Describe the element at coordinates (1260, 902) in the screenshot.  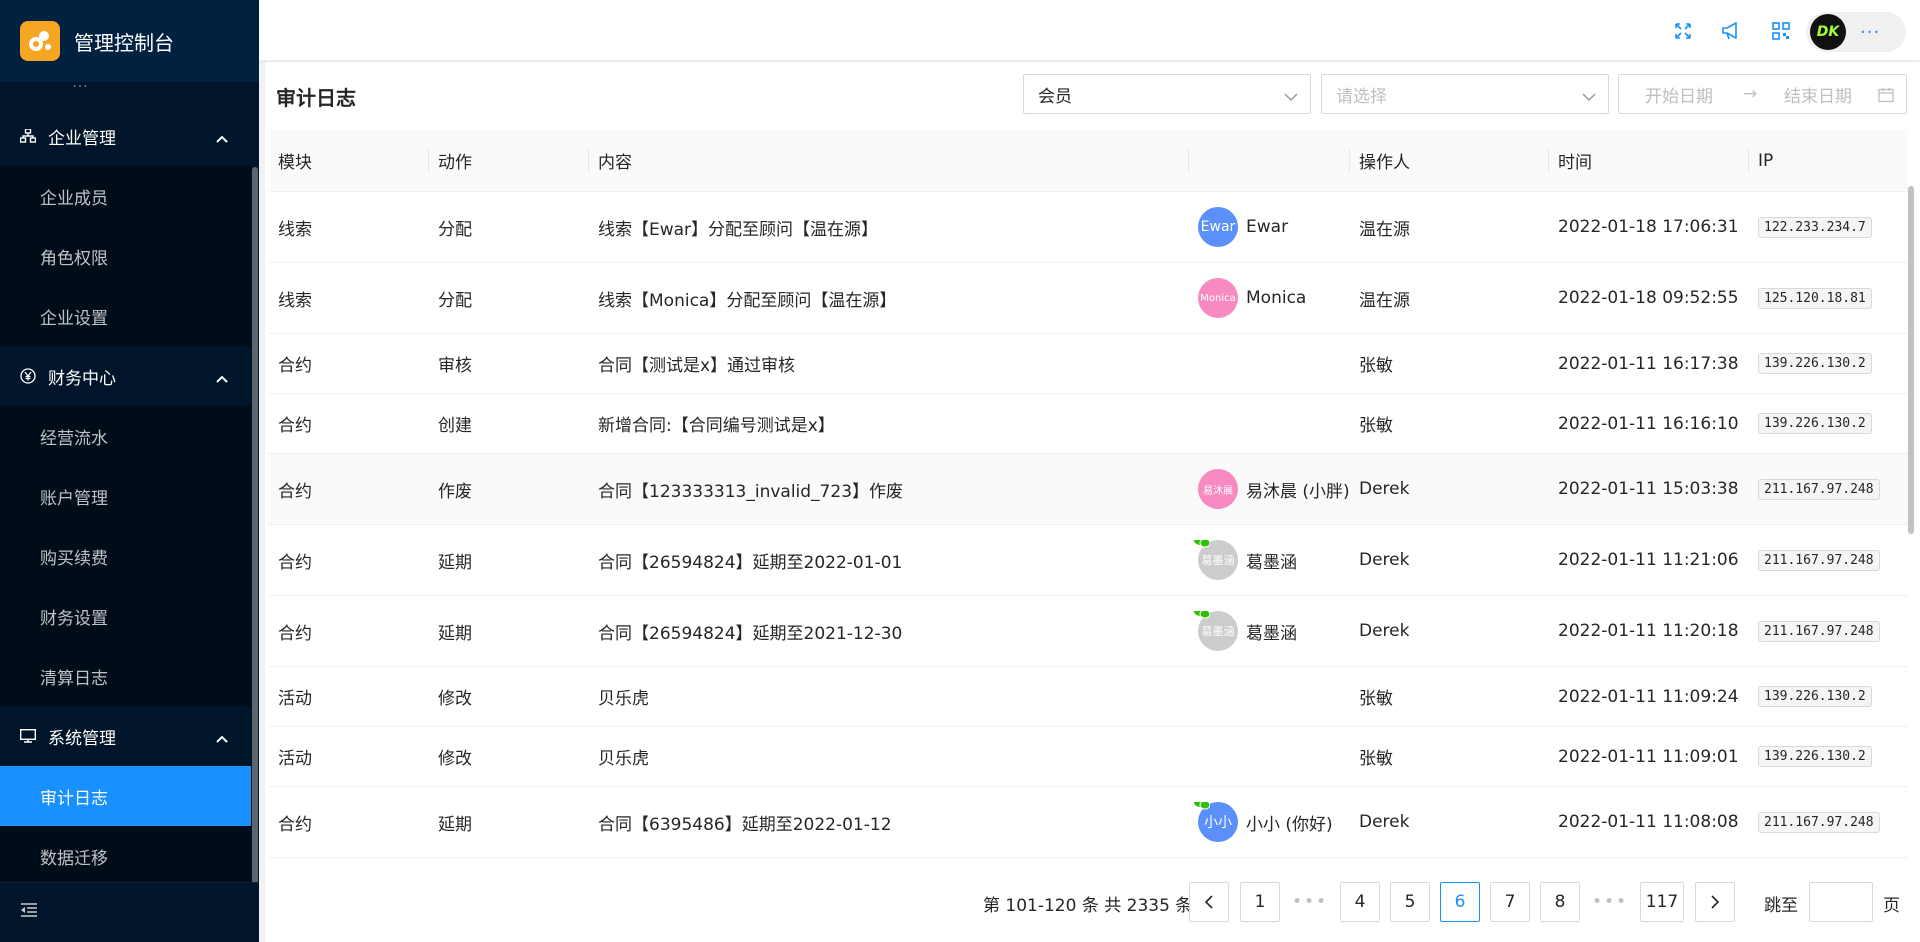
I see `page-button: 1` at that location.